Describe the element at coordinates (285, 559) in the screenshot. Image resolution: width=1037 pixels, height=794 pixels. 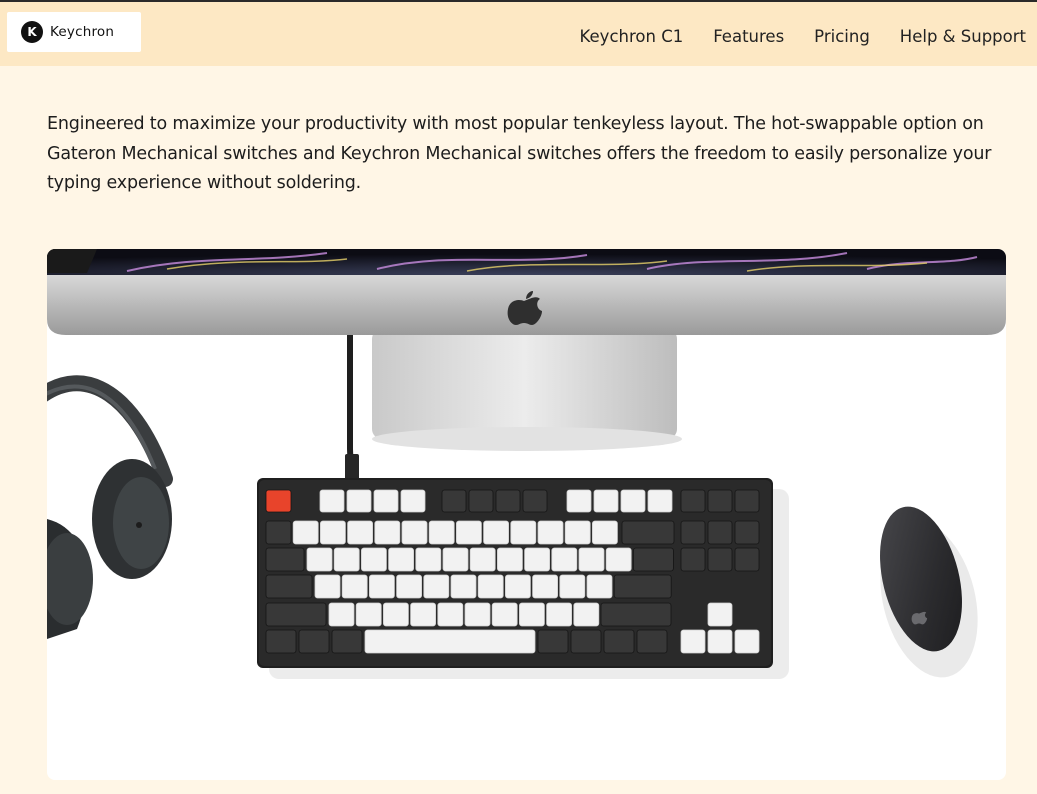
I see `tab-key` at that location.